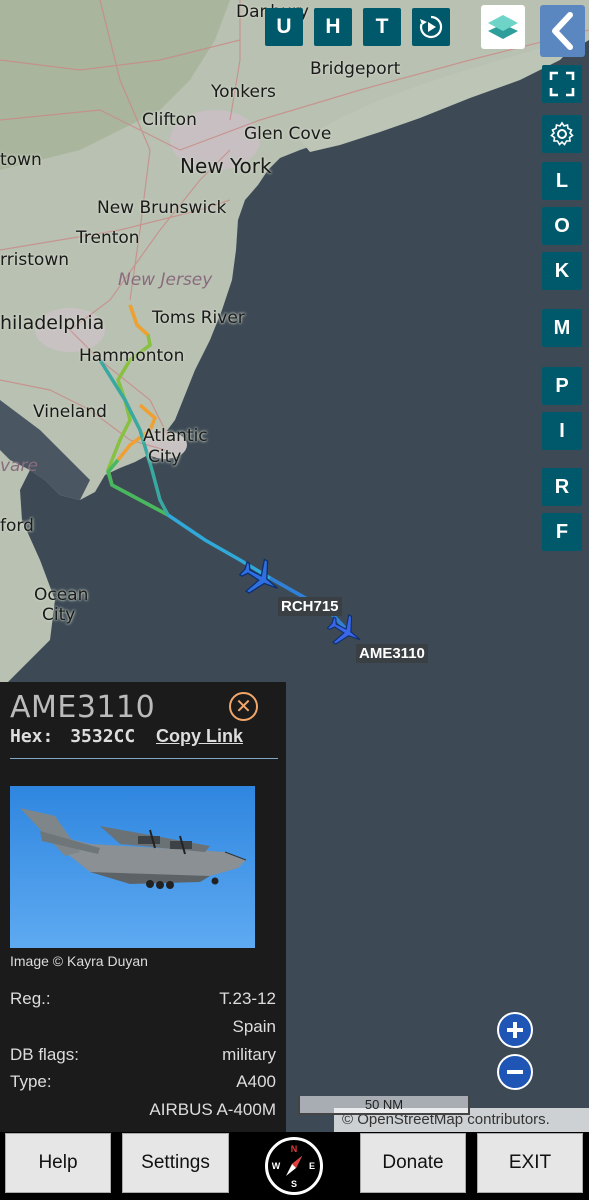  I want to click on info-row-key: Reg.:, so click(30, 998).